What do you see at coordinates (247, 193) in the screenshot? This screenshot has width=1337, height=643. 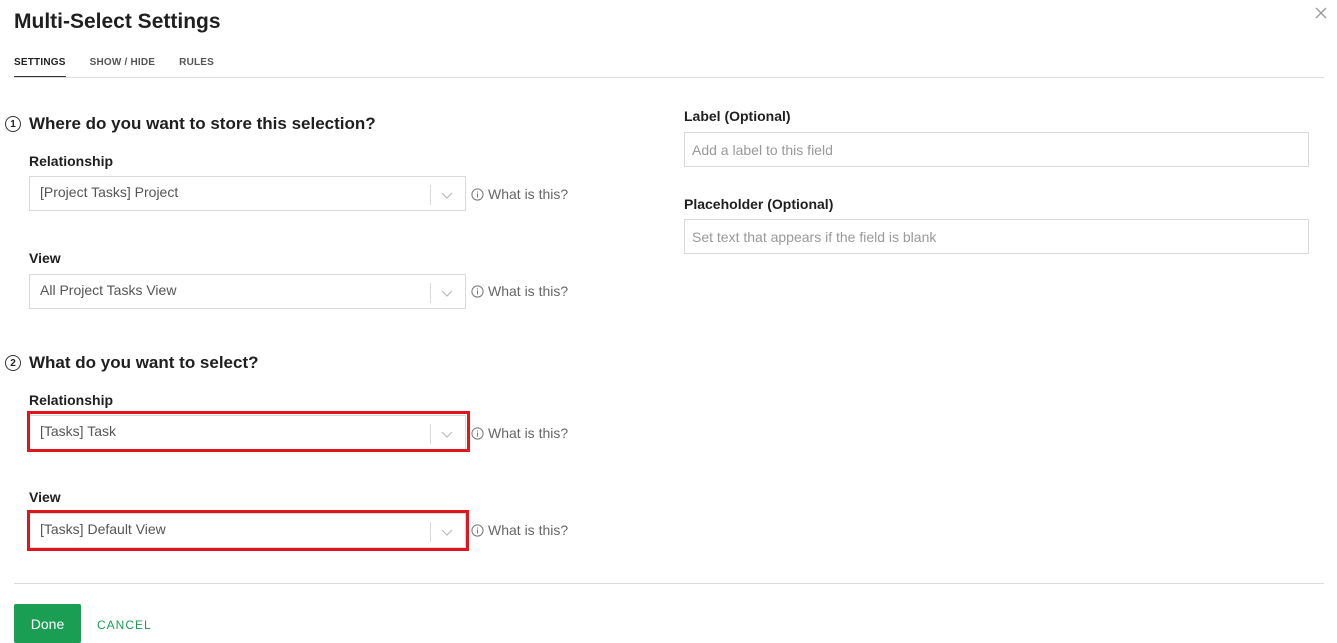 I see `store-relationship-select: [Project Tasks] Project` at bounding box center [247, 193].